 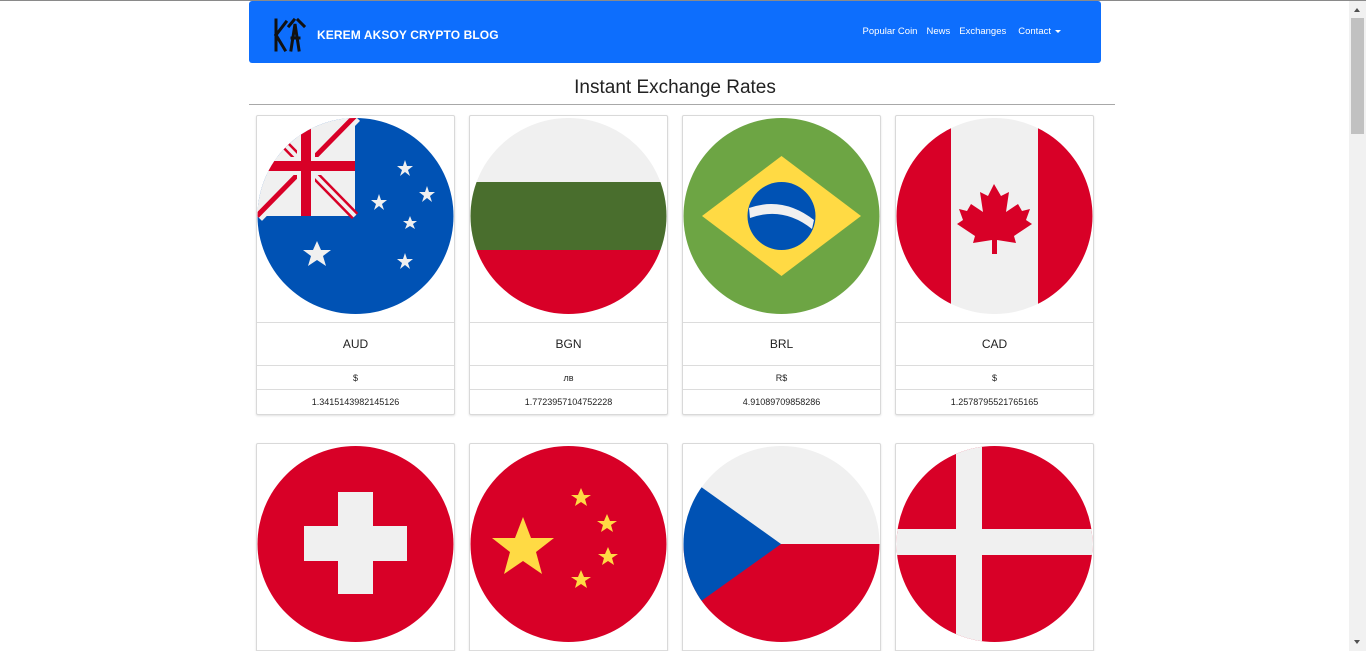 I want to click on china-flag-icon, so click(x=568, y=544).